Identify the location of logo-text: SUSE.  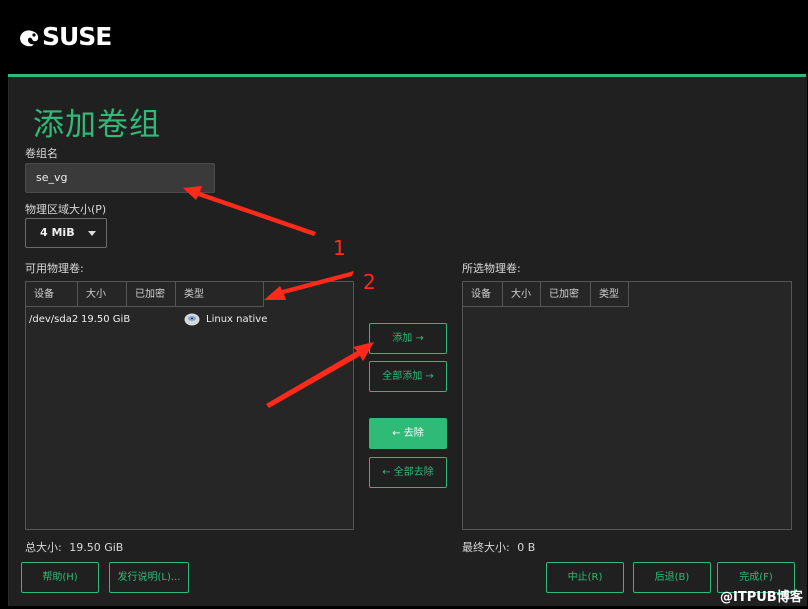
(77, 36).